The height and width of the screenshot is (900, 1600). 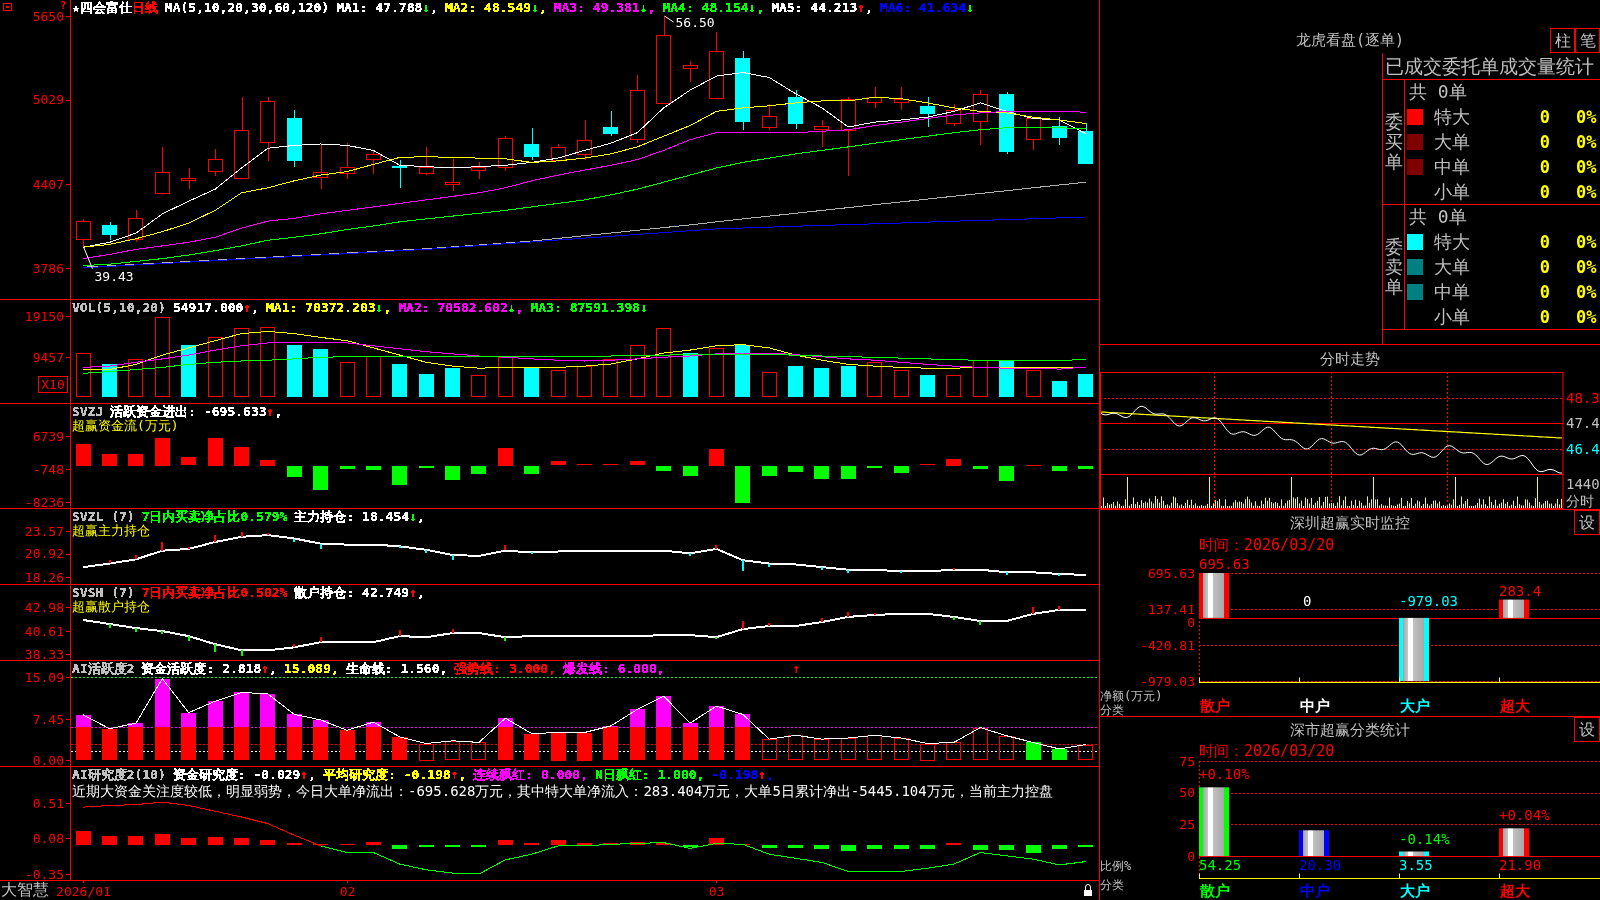 I want to click on axis-label: -748, so click(x=48, y=469).